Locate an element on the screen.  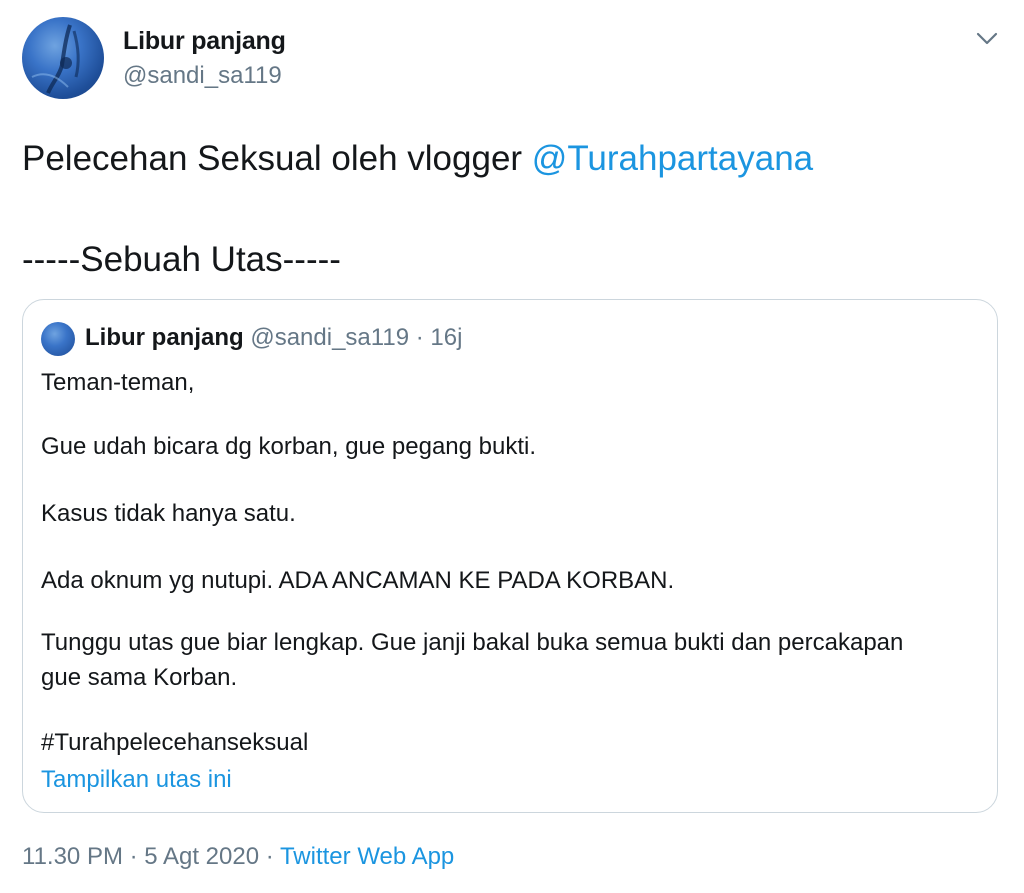
quoted-text-line: Teman-teman, is located at coordinates (118, 382).